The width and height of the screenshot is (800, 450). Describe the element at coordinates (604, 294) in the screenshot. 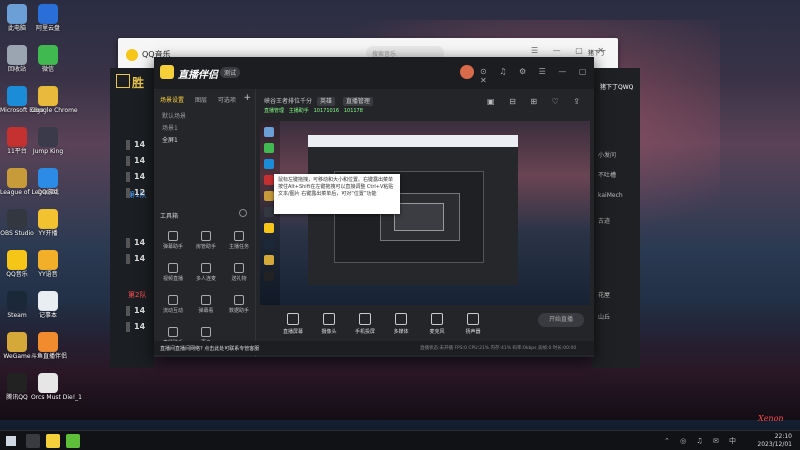

I see `chat-list-item: 花屋` at that location.